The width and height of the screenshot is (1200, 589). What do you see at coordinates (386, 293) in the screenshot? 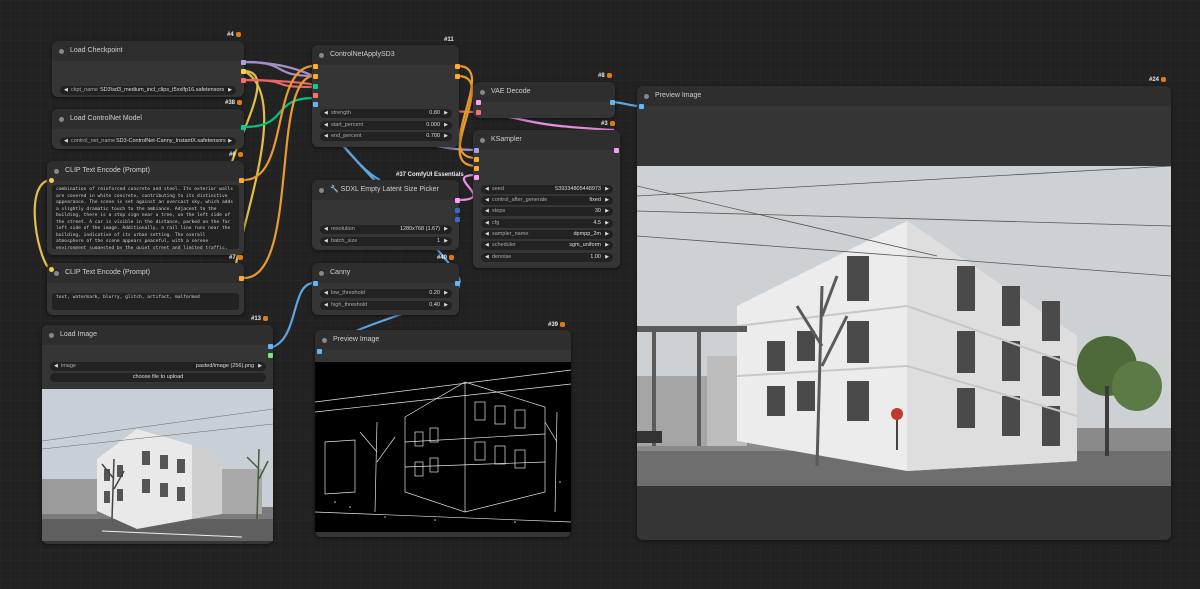
I see `widget-low-threshold: ◀ low_threshold 0.20 ▶` at bounding box center [386, 293].